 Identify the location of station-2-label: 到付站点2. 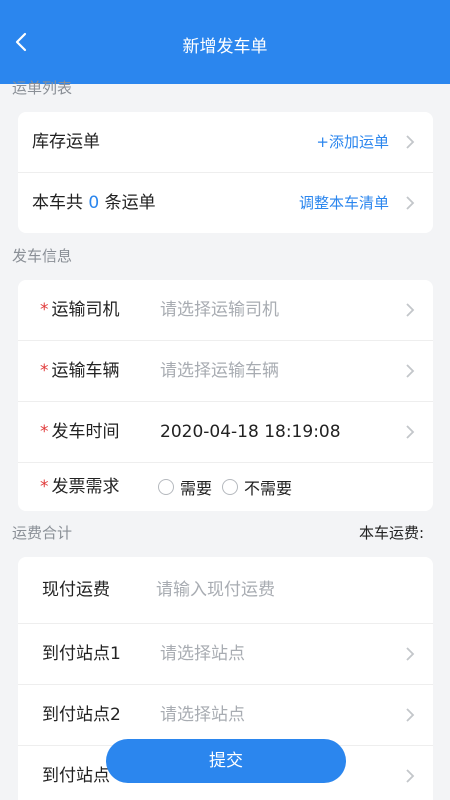
(81, 715).